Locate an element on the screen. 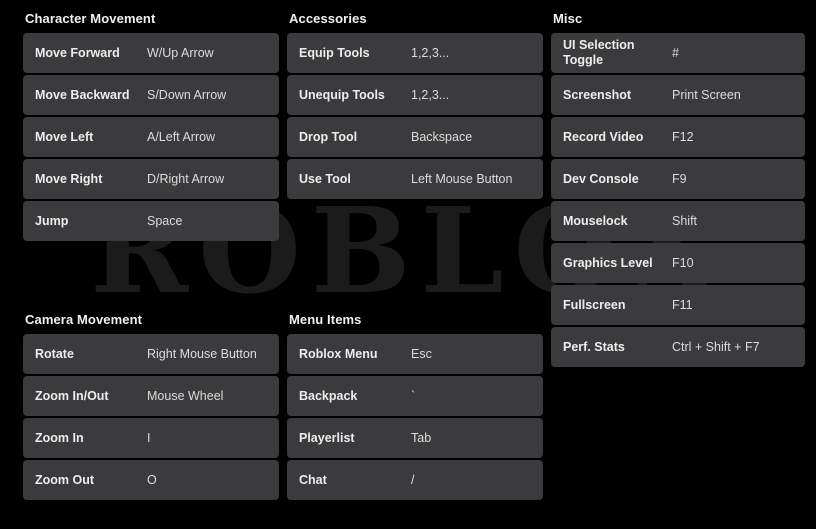 This screenshot has height=529, width=816. group-title-character-movement: Character Movement is located at coordinates (90, 18).